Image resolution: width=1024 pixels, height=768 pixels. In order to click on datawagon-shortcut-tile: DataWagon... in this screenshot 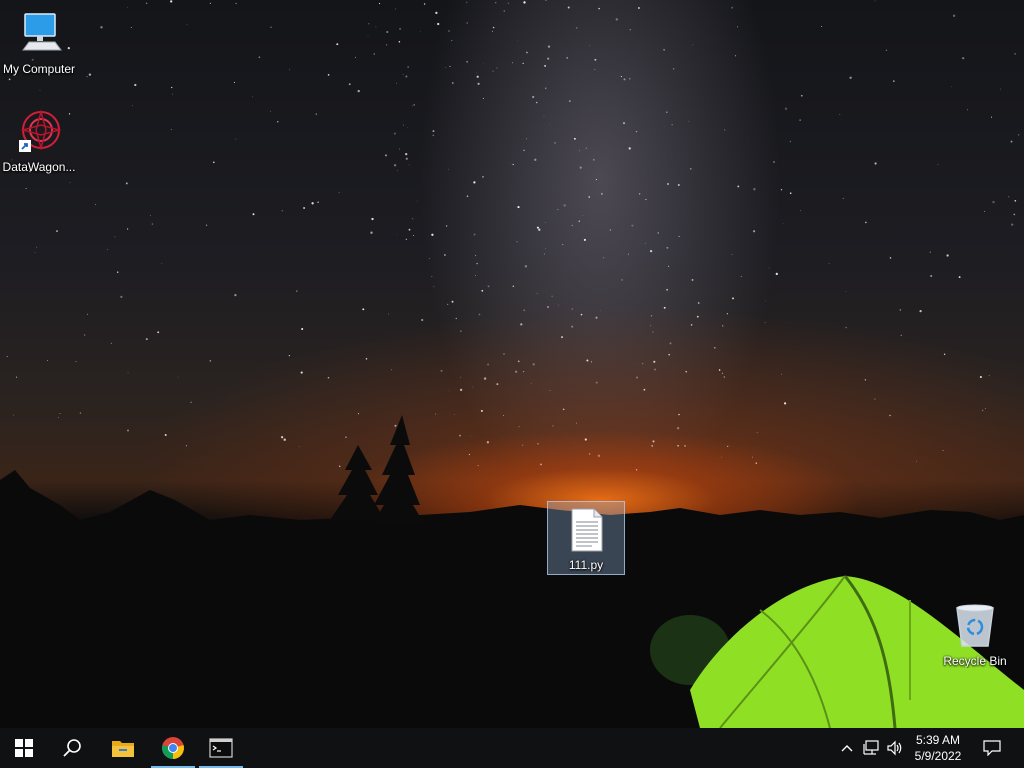, I will do `click(39, 141)`.